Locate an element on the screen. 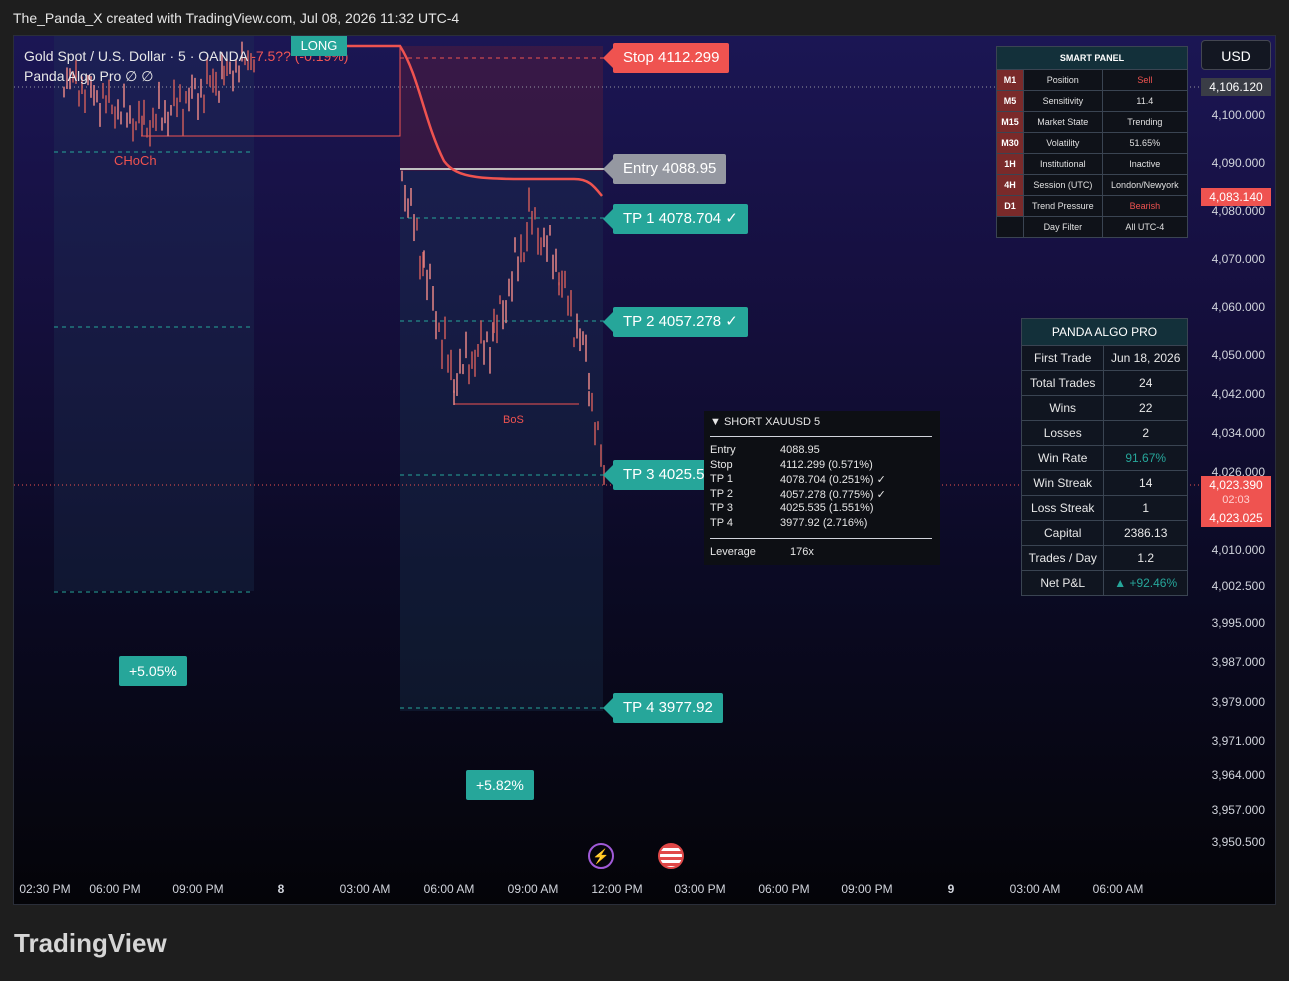 The width and height of the screenshot is (1289, 981). smart-panel-row: 4H Session (UTC) London/Newyork is located at coordinates (1092, 185).